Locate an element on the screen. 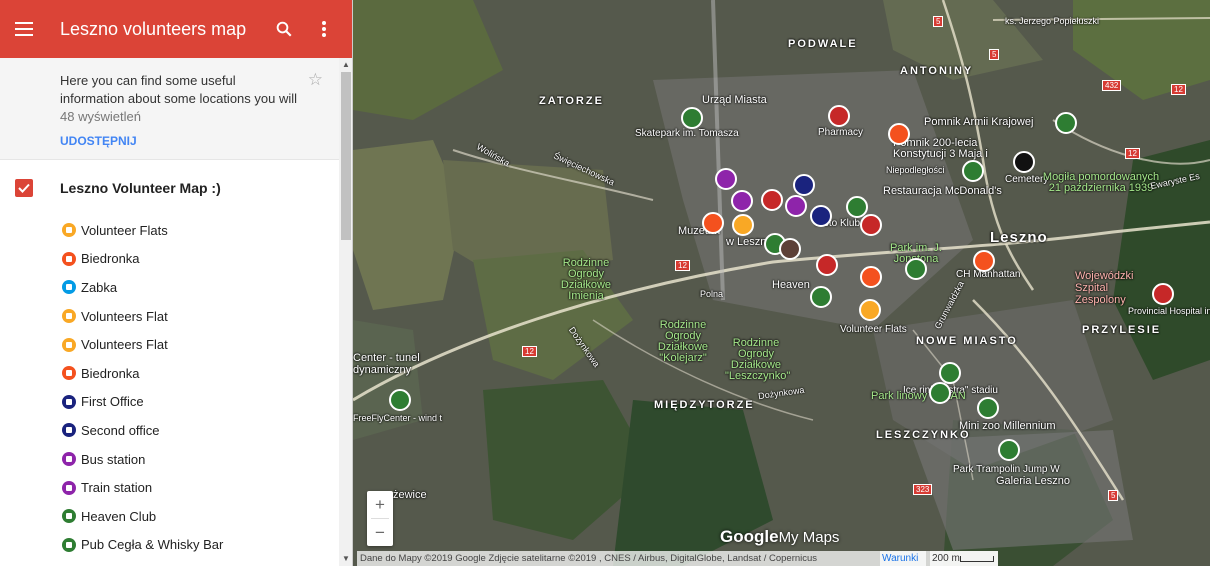  marker-park is located at coordinates (916, 269).